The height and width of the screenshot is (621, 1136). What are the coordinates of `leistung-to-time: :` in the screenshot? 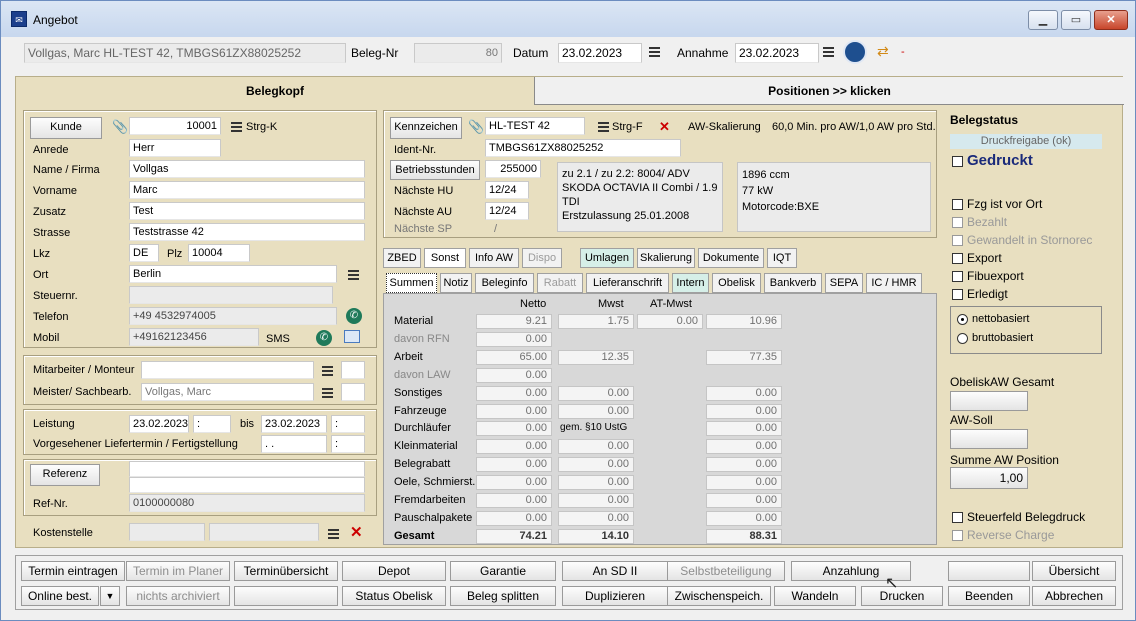 It's located at (348, 424).